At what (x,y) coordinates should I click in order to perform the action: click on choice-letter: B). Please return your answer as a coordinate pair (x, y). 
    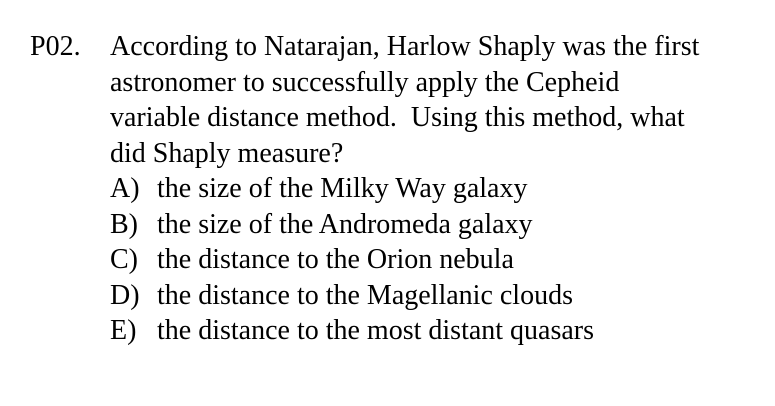
    Looking at the image, I should click on (124, 224).